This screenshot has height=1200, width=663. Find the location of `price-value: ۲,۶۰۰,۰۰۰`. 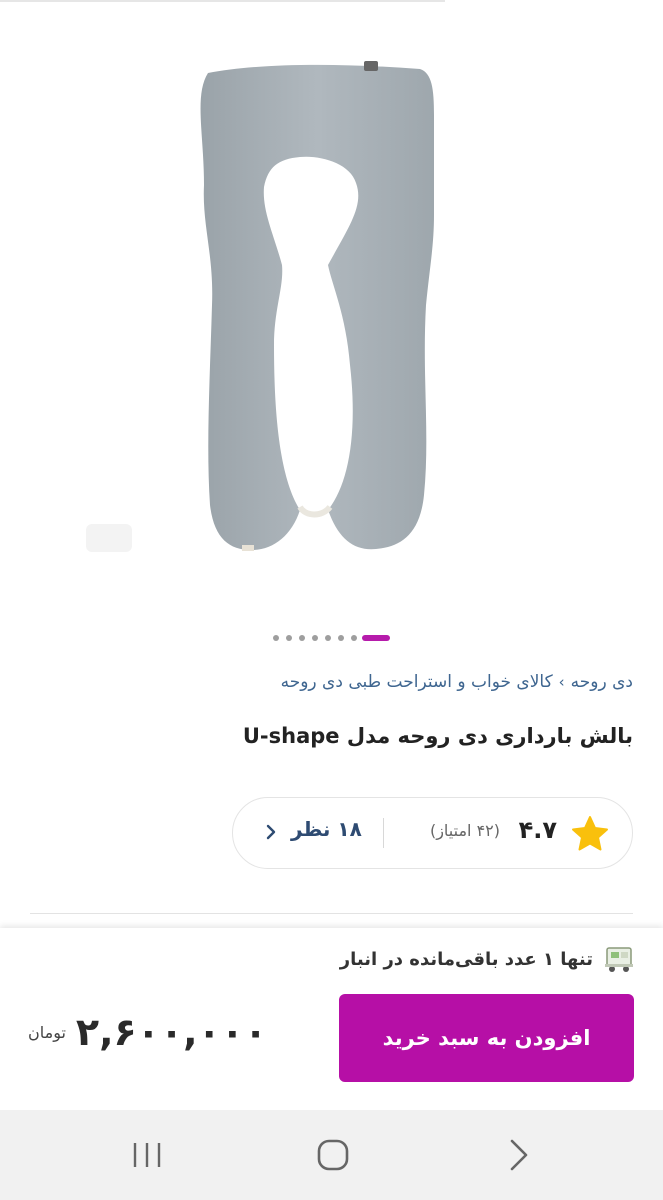

price-value: ۲,۶۰۰,۰۰۰ is located at coordinates (171, 1032).